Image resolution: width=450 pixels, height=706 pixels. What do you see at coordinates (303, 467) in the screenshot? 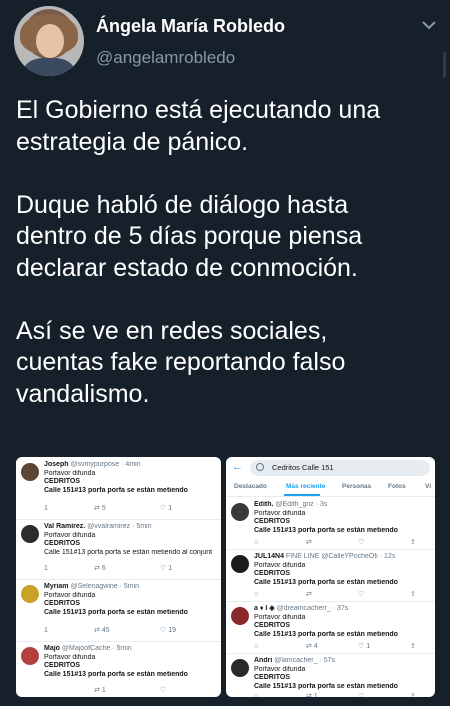
I see `search-query: Cedritos Calle 151` at bounding box center [303, 467].